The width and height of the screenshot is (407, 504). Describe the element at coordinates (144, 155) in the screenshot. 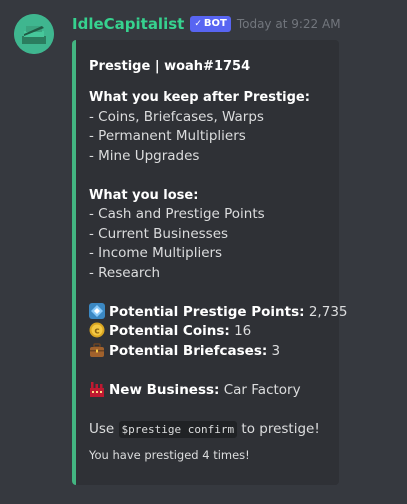

I see `keep-item: - Mine Upgrades` at that location.